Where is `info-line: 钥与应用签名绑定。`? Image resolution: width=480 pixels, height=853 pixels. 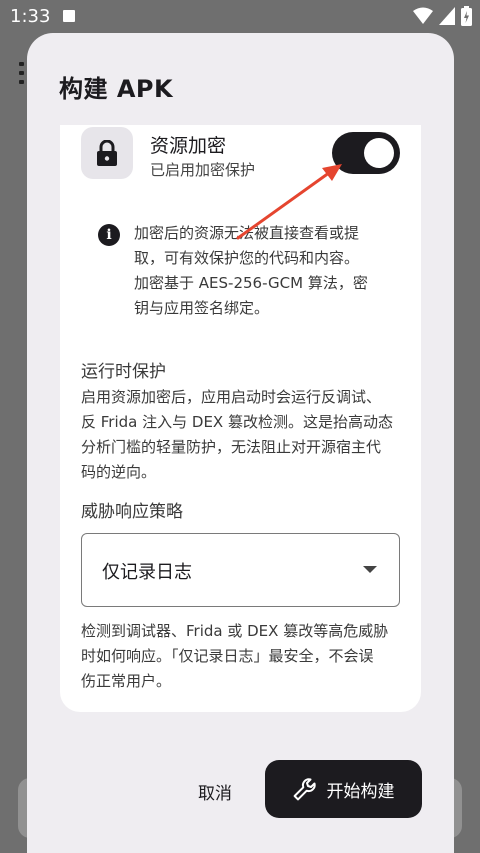
info-line: 钥与应用签名绑定。 is located at coordinates (202, 308).